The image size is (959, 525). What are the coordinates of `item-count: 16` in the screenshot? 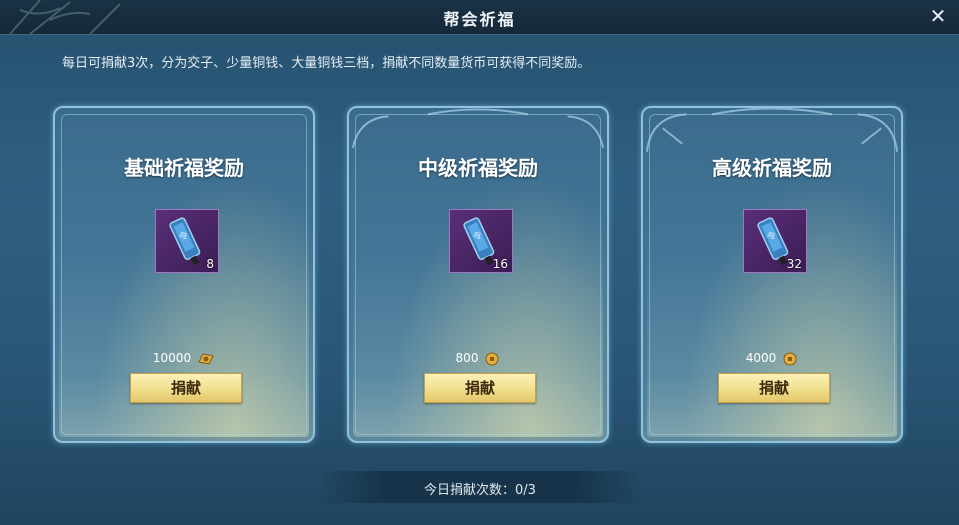 It's located at (500, 264).